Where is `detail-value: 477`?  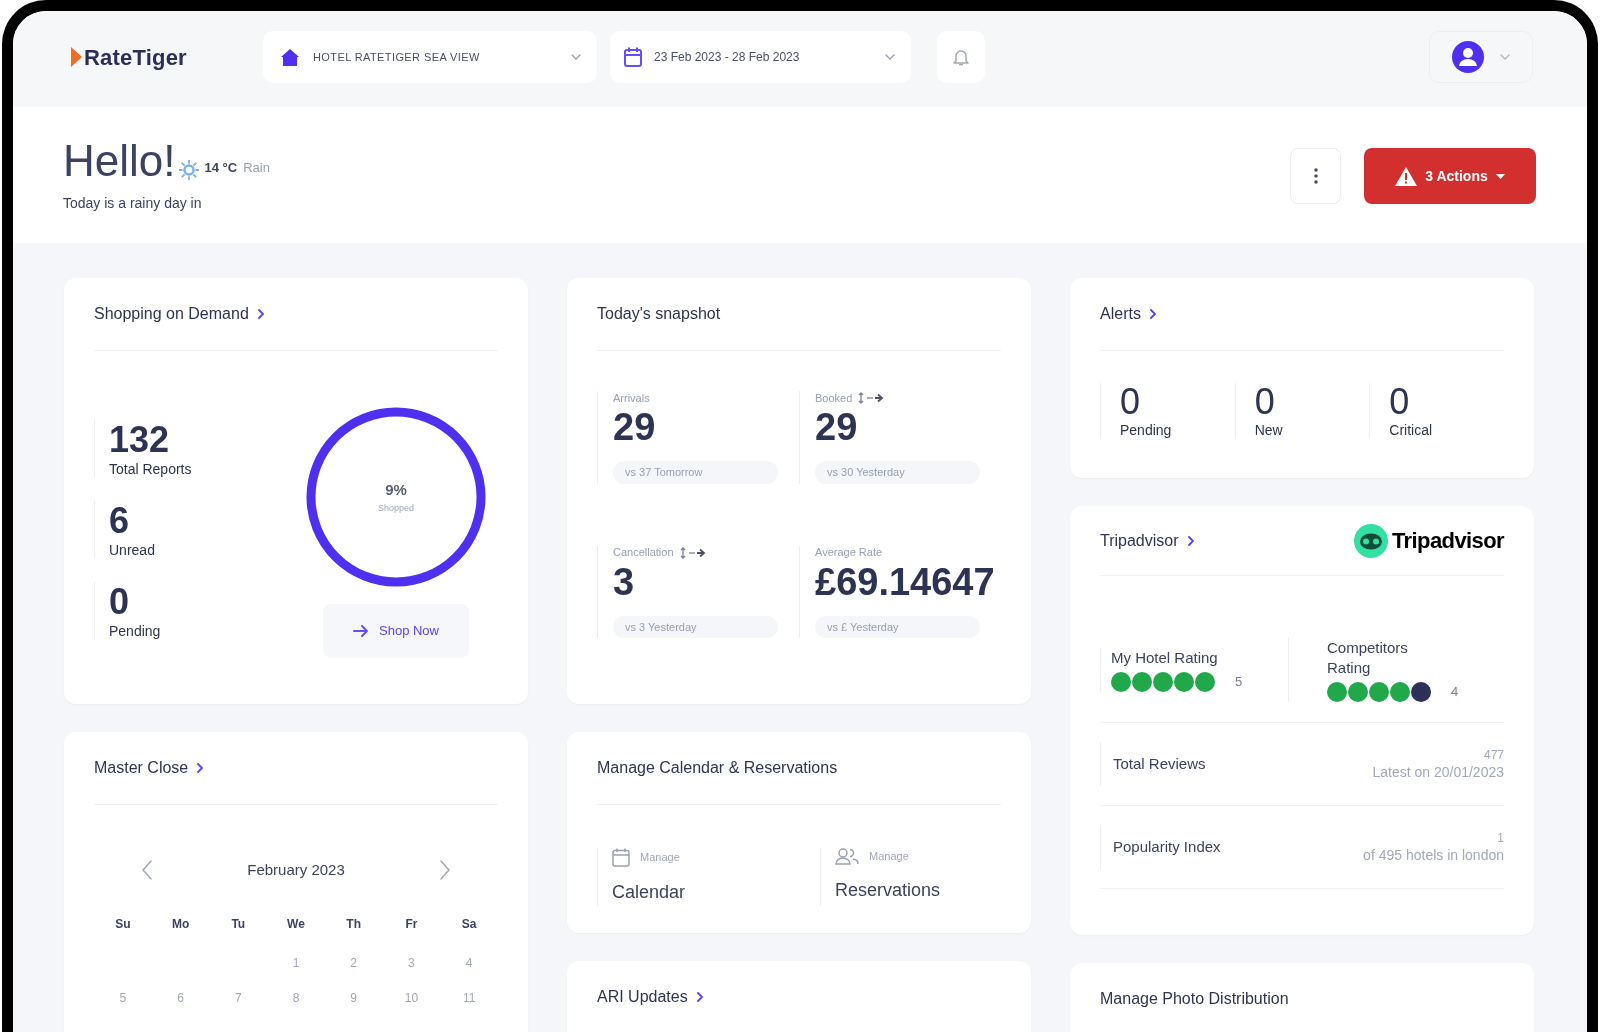 detail-value: 477 is located at coordinates (1493, 755).